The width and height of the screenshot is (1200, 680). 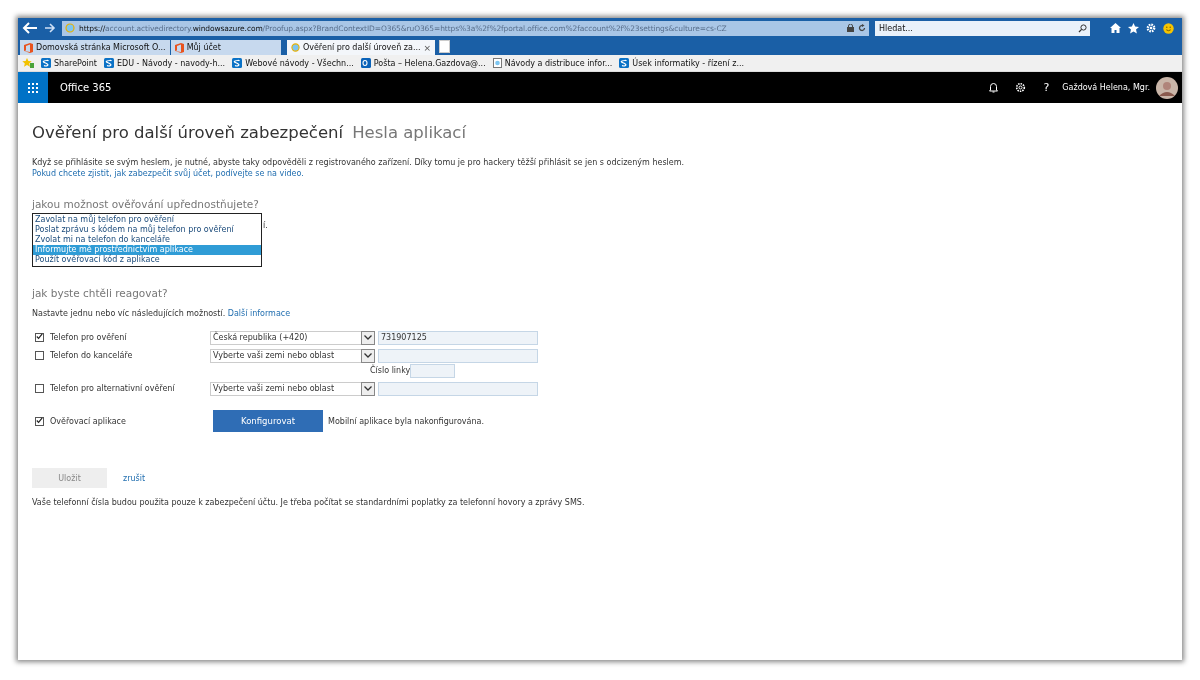 What do you see at coordinates (365, 63) in the screenshot?
I see `mail-app-icon` at bounding box center [365, 63].